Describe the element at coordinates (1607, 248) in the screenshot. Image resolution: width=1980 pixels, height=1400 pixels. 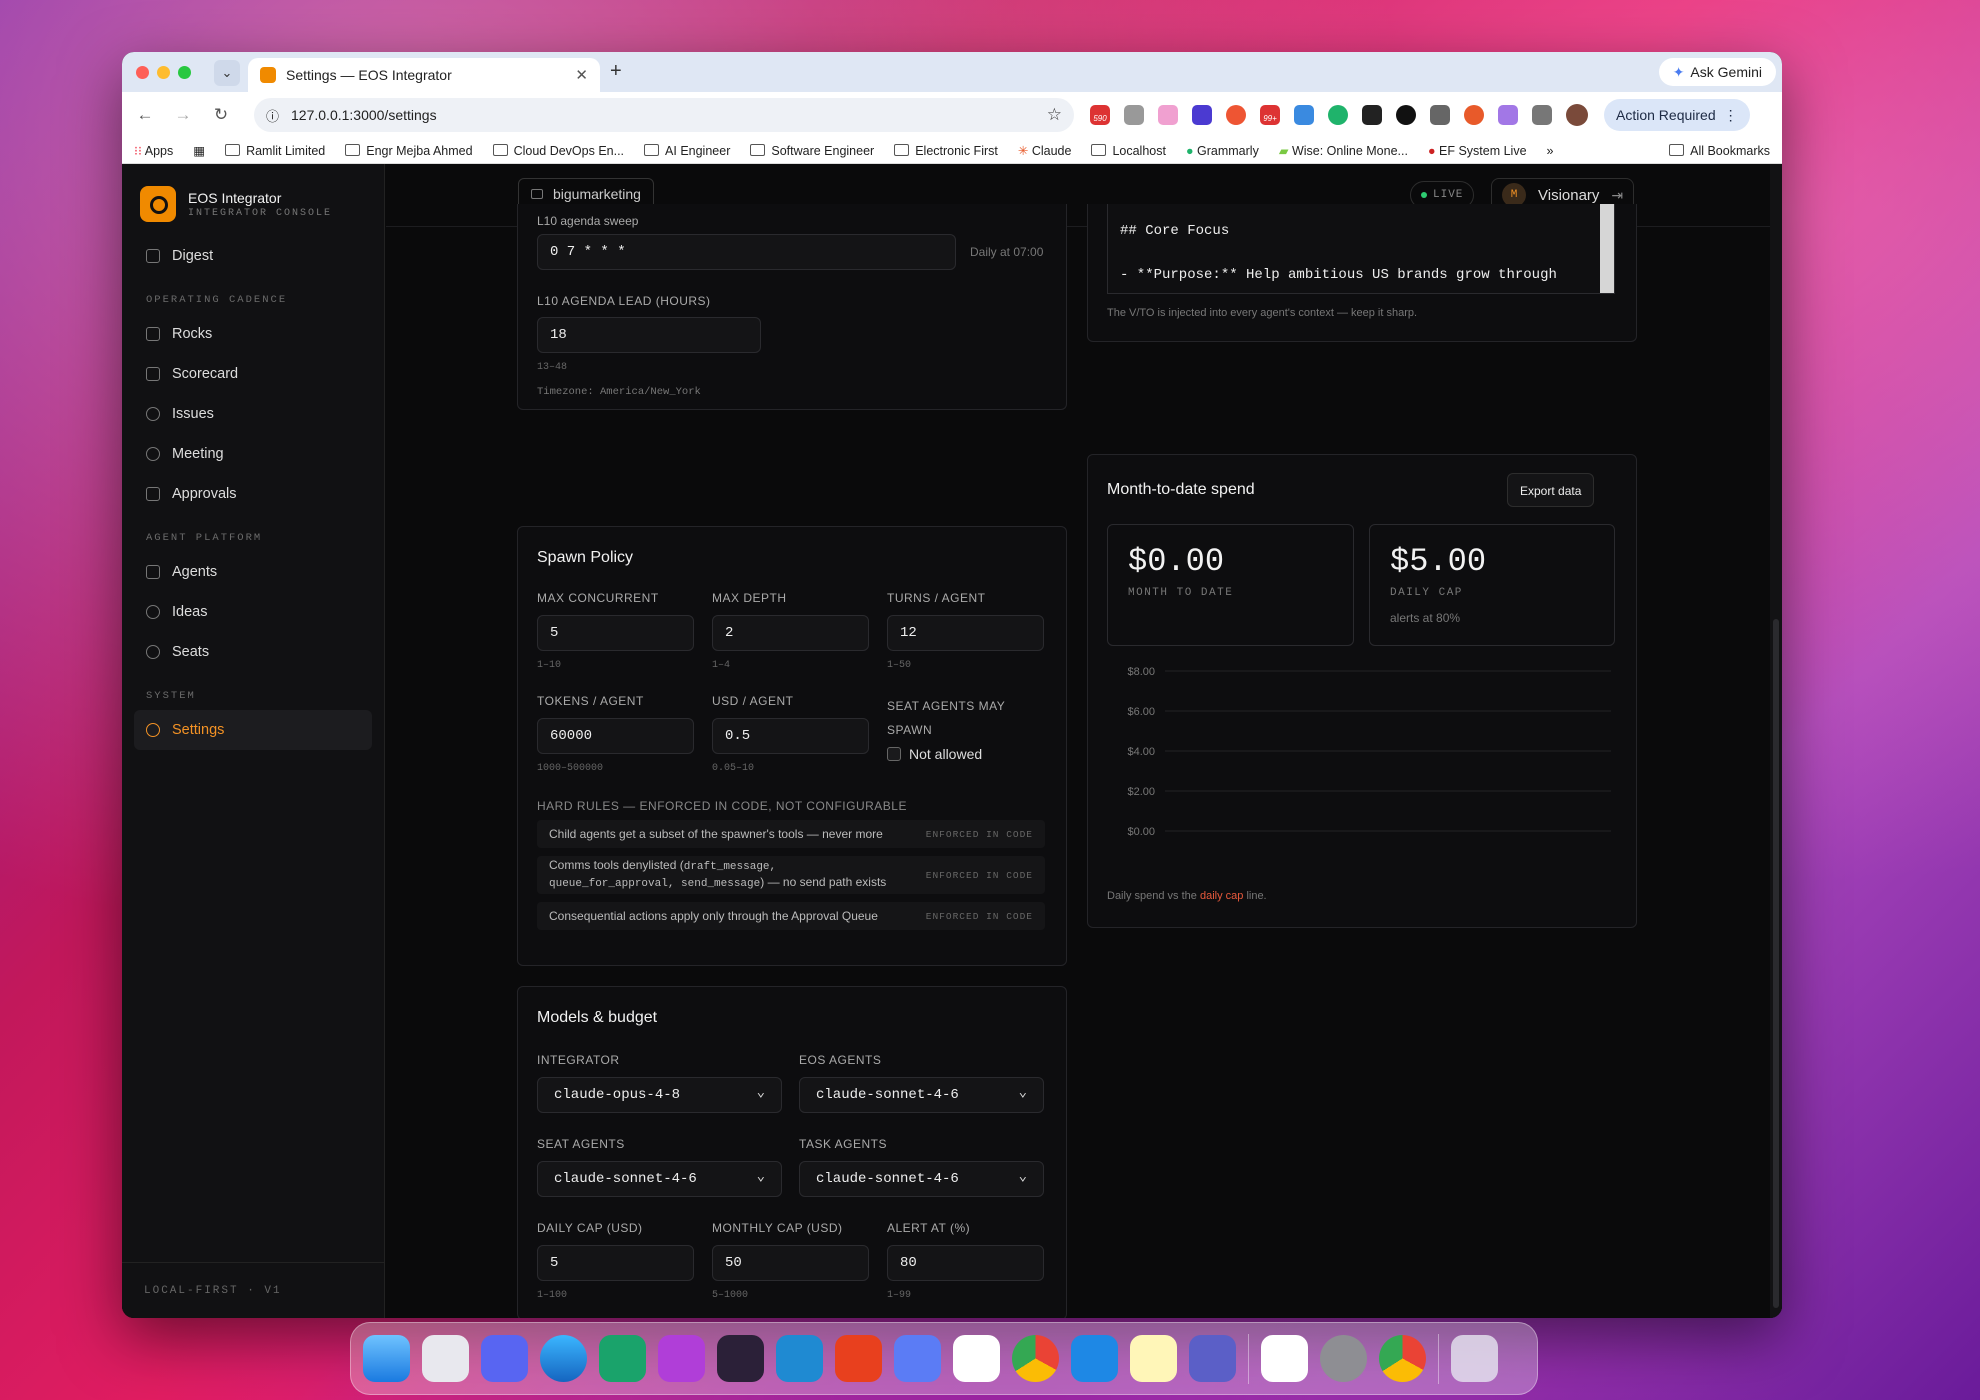
I see `textarea-scrollbar` at that location.